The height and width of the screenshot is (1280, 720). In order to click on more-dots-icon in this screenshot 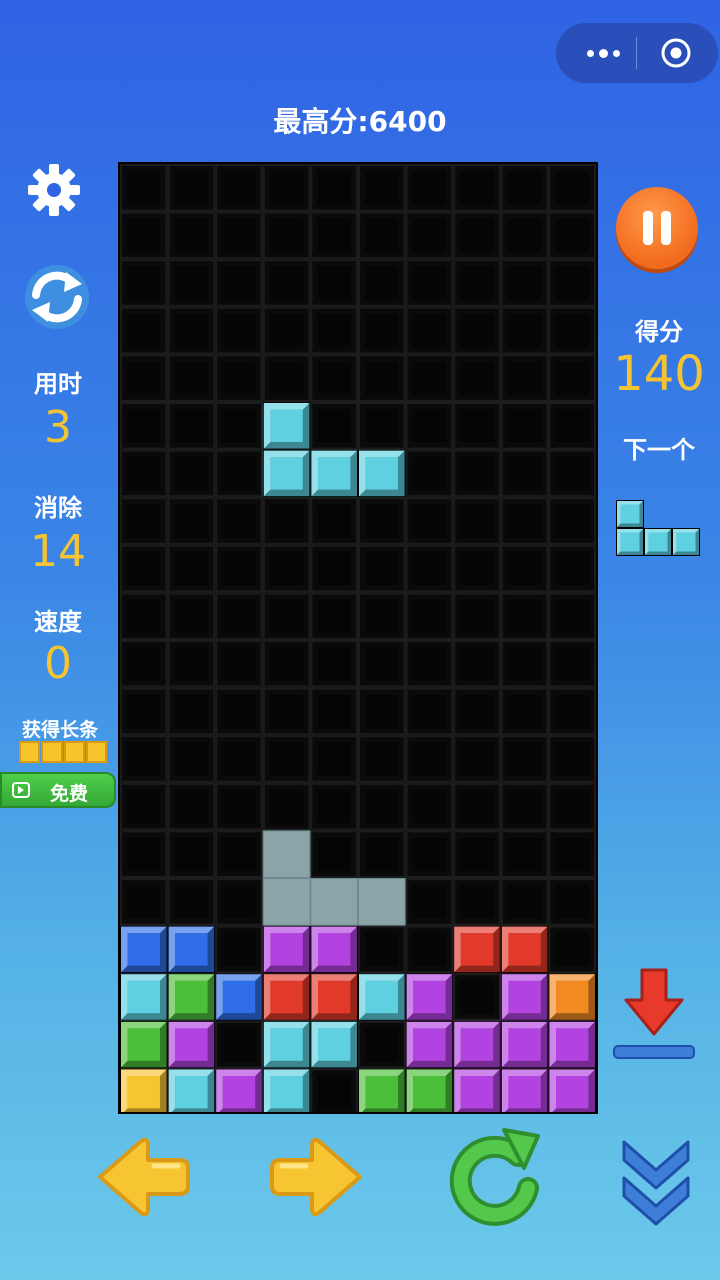, I will do `click(603, 53)`.